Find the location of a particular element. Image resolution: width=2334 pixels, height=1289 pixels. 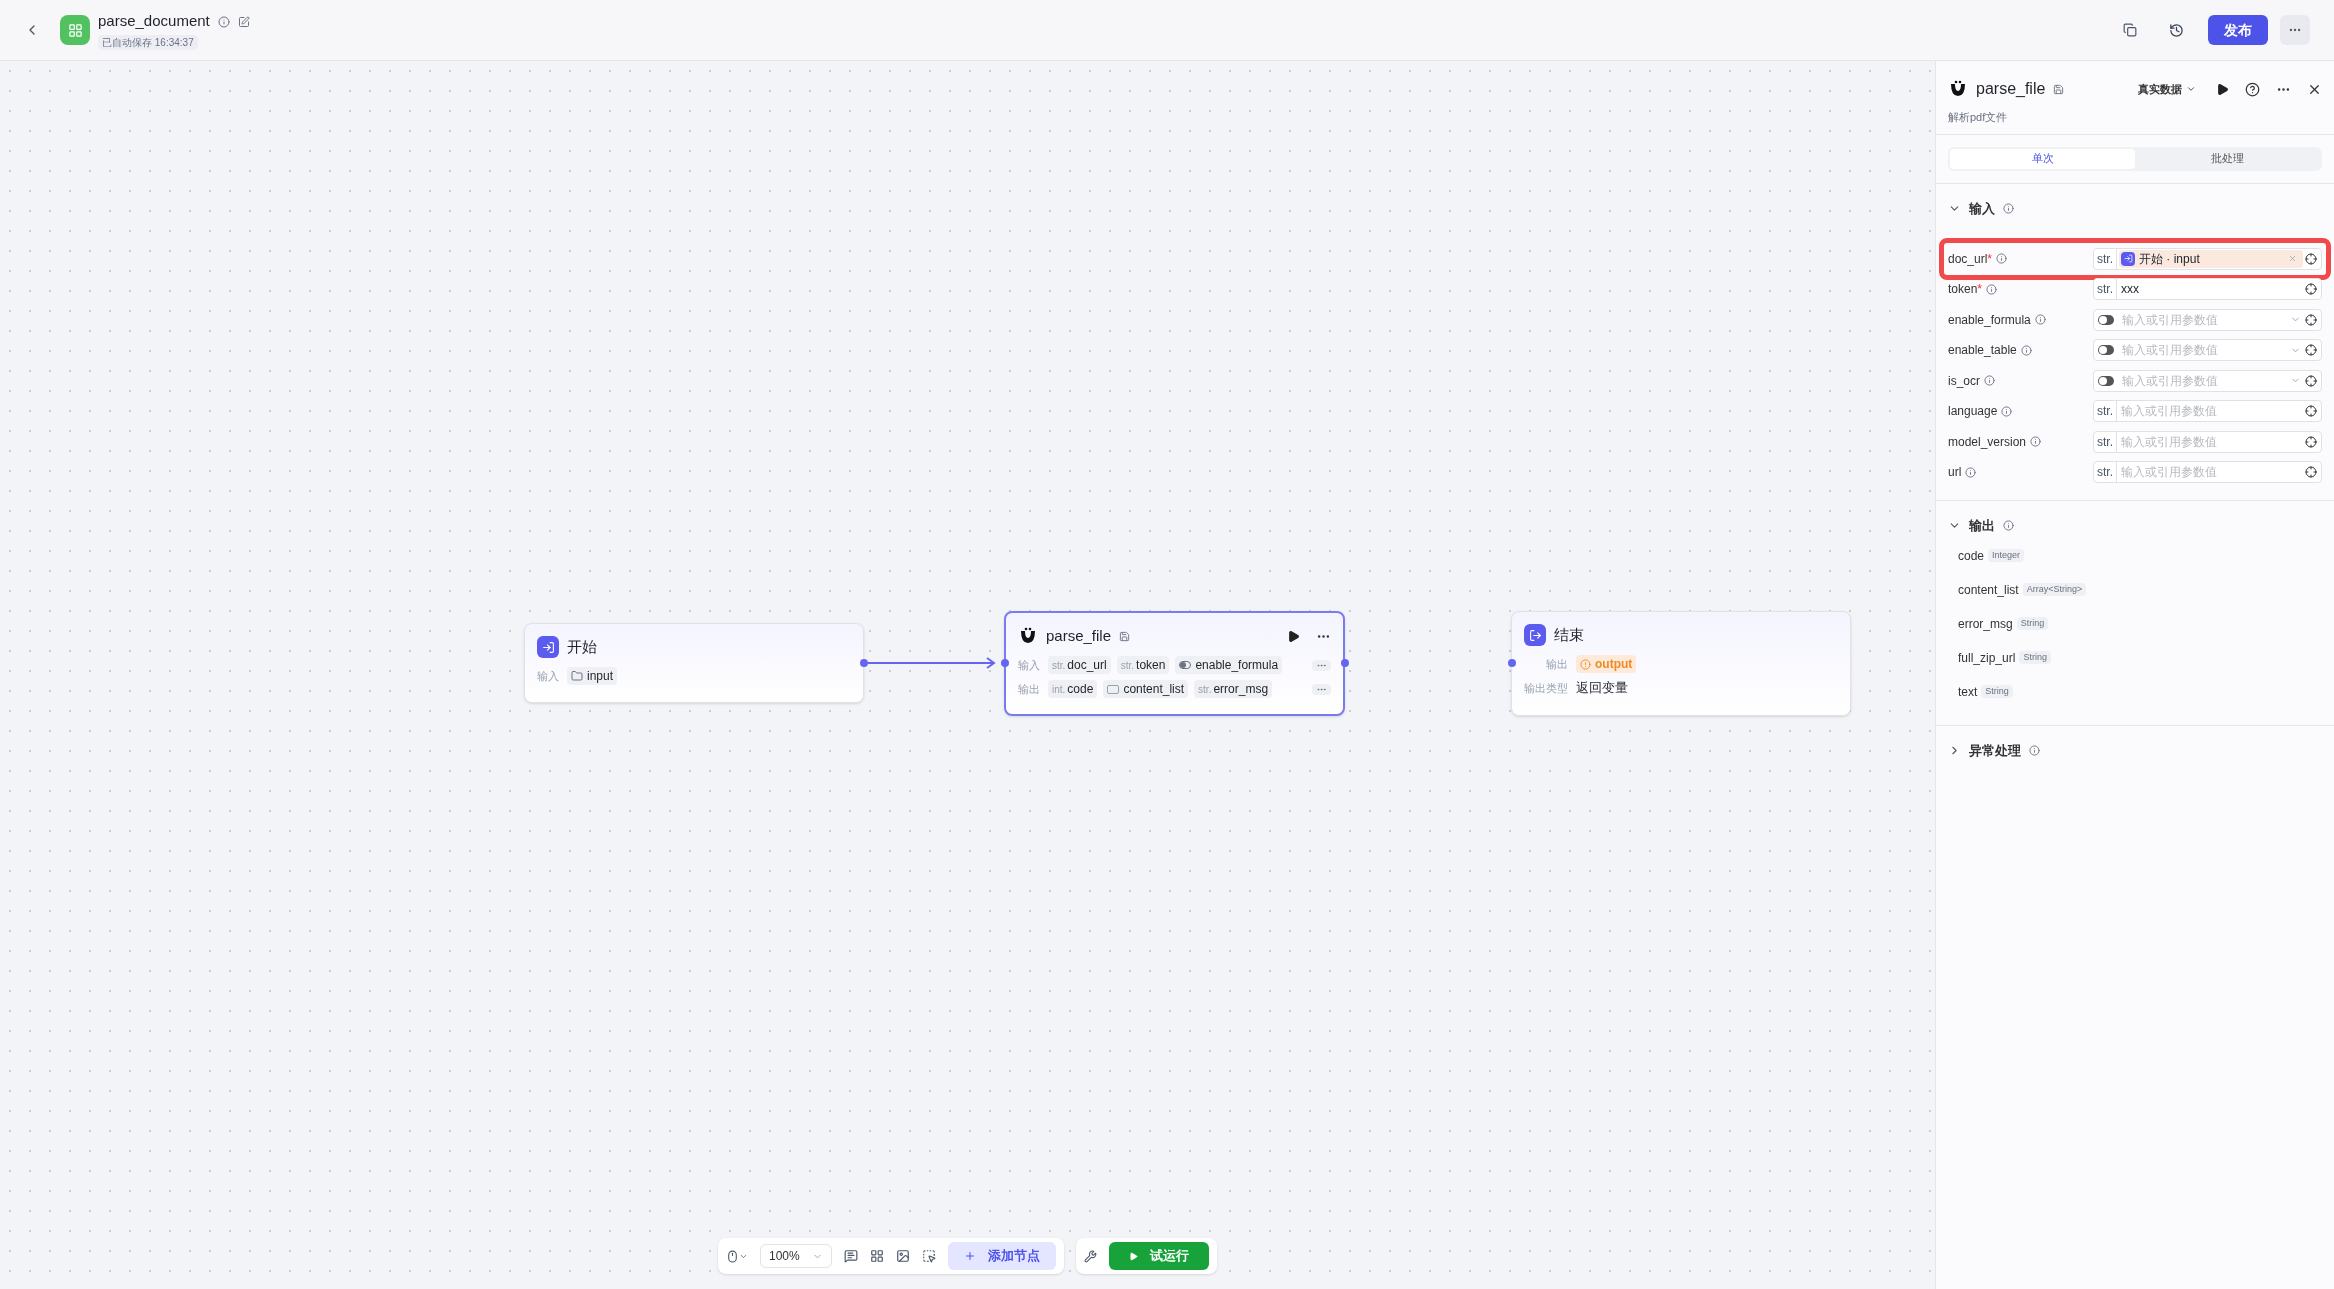

mouse-mode-button is located at coordinates (737, 1256).